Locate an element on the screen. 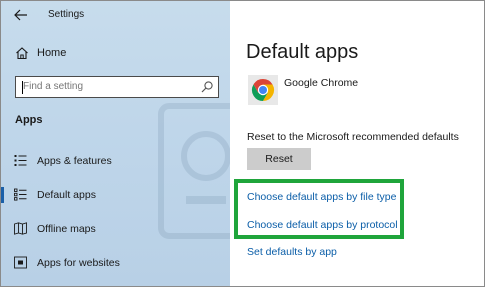 The width and height of the screenshot is (485, 287). window-title: Settings is located at coordinates (66, 14).